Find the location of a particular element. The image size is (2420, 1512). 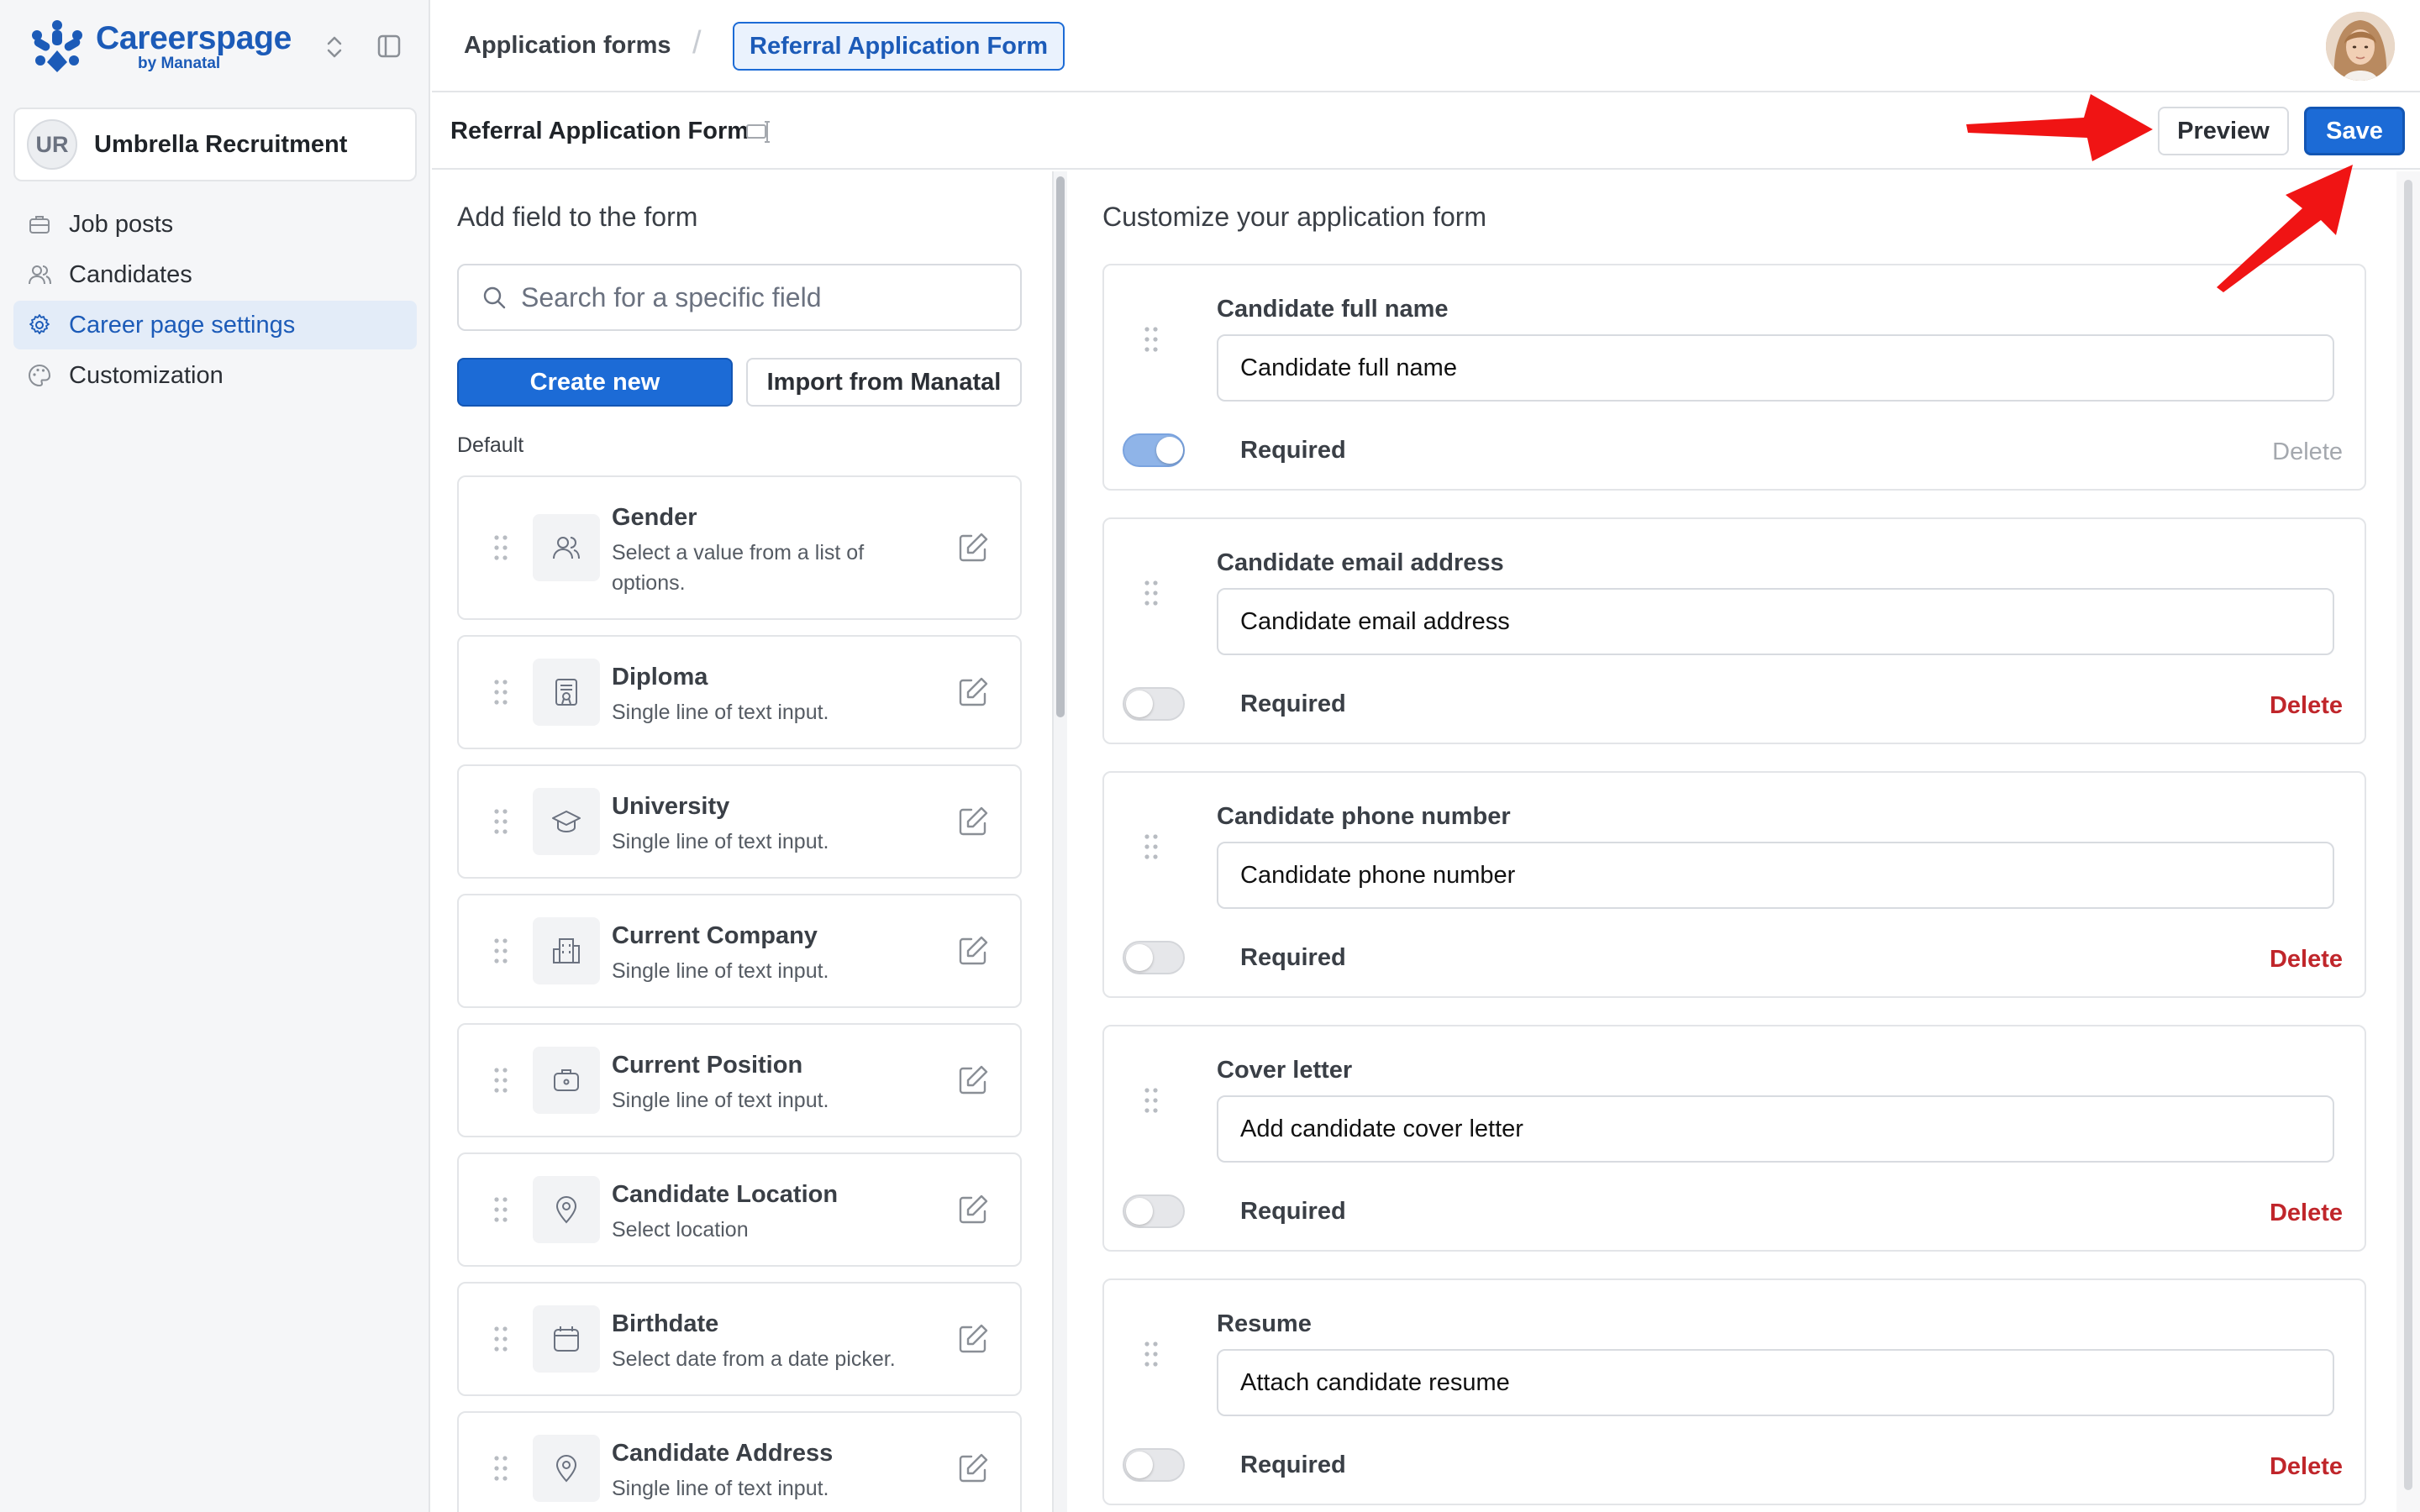

save-button: Save is located at coordinates (2354, 131).